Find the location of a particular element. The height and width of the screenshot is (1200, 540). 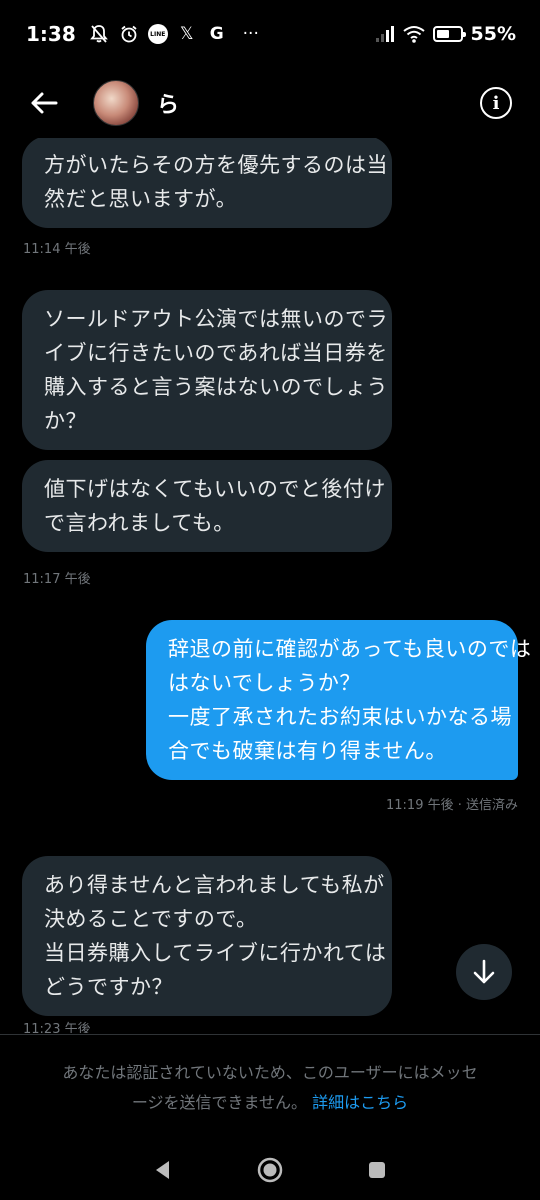

message-line: 合でも破棄は有り得ません。 is located at coordinates (307, 751).